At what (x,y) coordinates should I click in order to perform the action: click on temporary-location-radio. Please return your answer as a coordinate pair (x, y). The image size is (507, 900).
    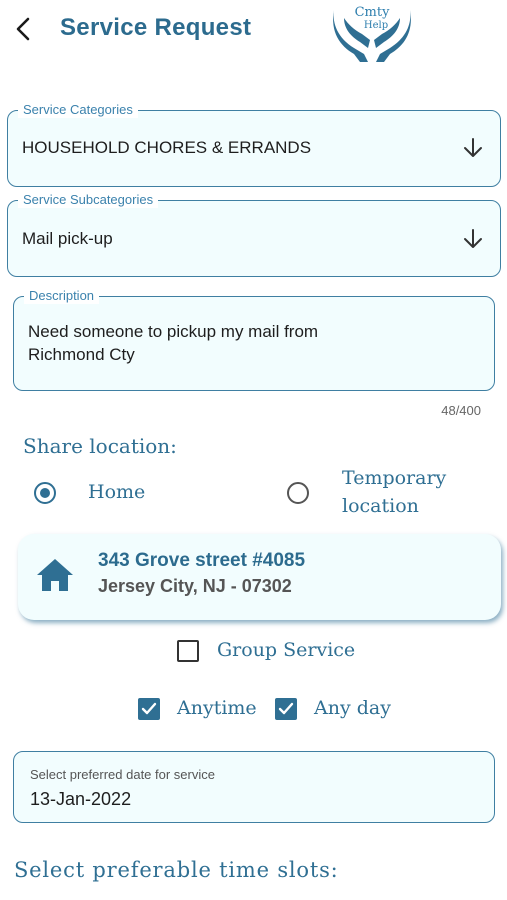
    Looking at the image, I should click on (298, 493).